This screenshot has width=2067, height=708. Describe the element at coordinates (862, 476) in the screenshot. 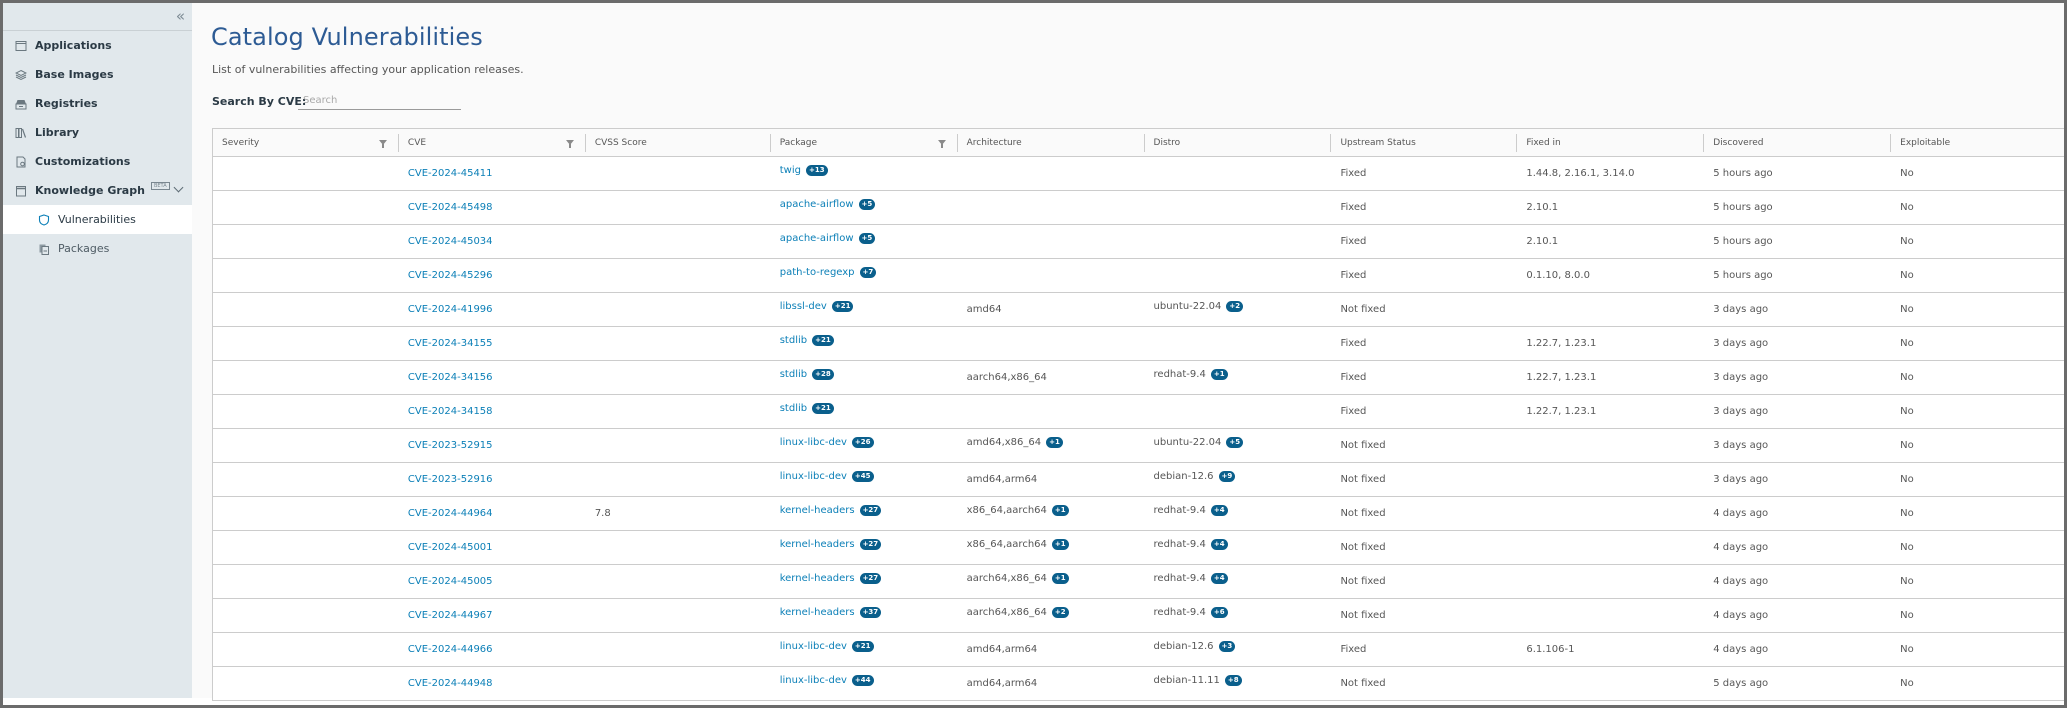

I see `more-count-badge: +45` at that location.